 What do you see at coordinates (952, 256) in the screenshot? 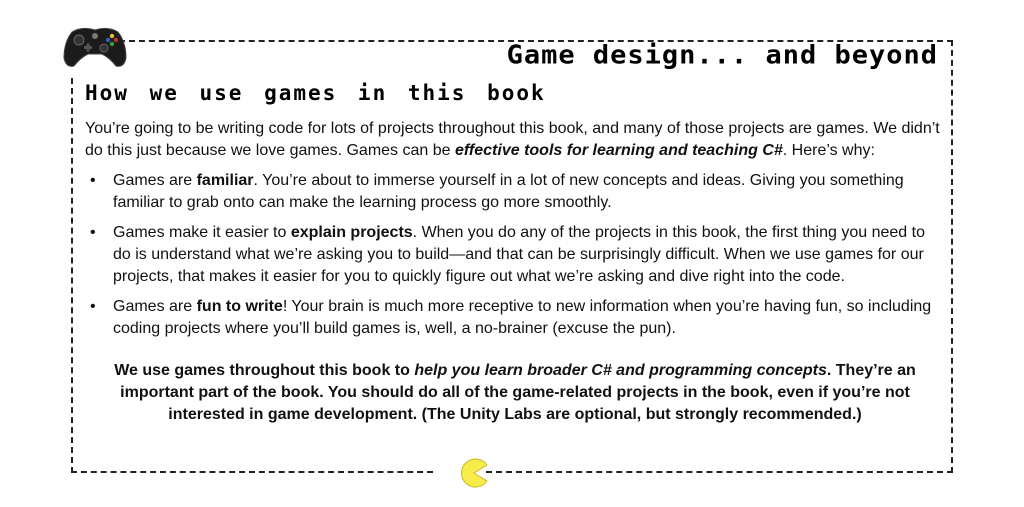
I see `border-right` at bounding box center [952, 256].